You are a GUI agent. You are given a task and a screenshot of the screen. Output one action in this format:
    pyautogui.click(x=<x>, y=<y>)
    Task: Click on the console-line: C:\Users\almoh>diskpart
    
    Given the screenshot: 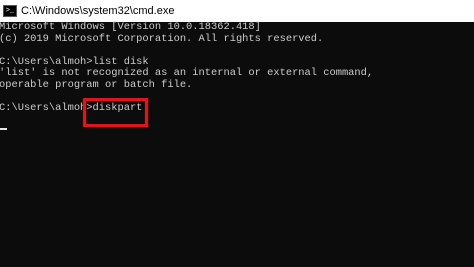 What is the action you would take?
    pyautogui.click(x=71, y=108)
    